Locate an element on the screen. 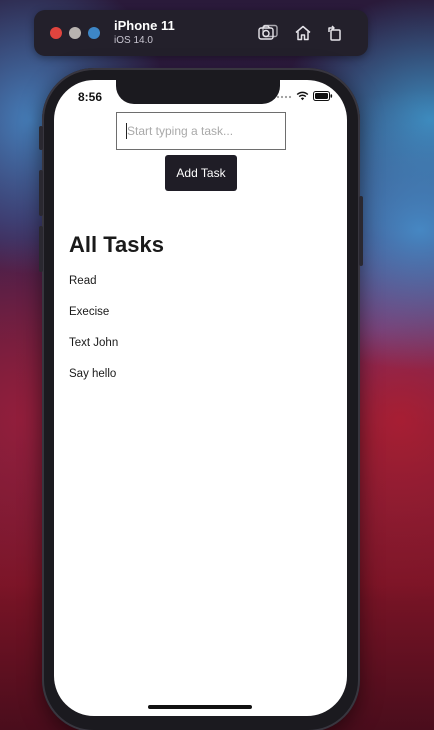 This screenshot has width=434, height=730. task-list: Read Execise Text John Say hello is located at coordinates (93, 336).